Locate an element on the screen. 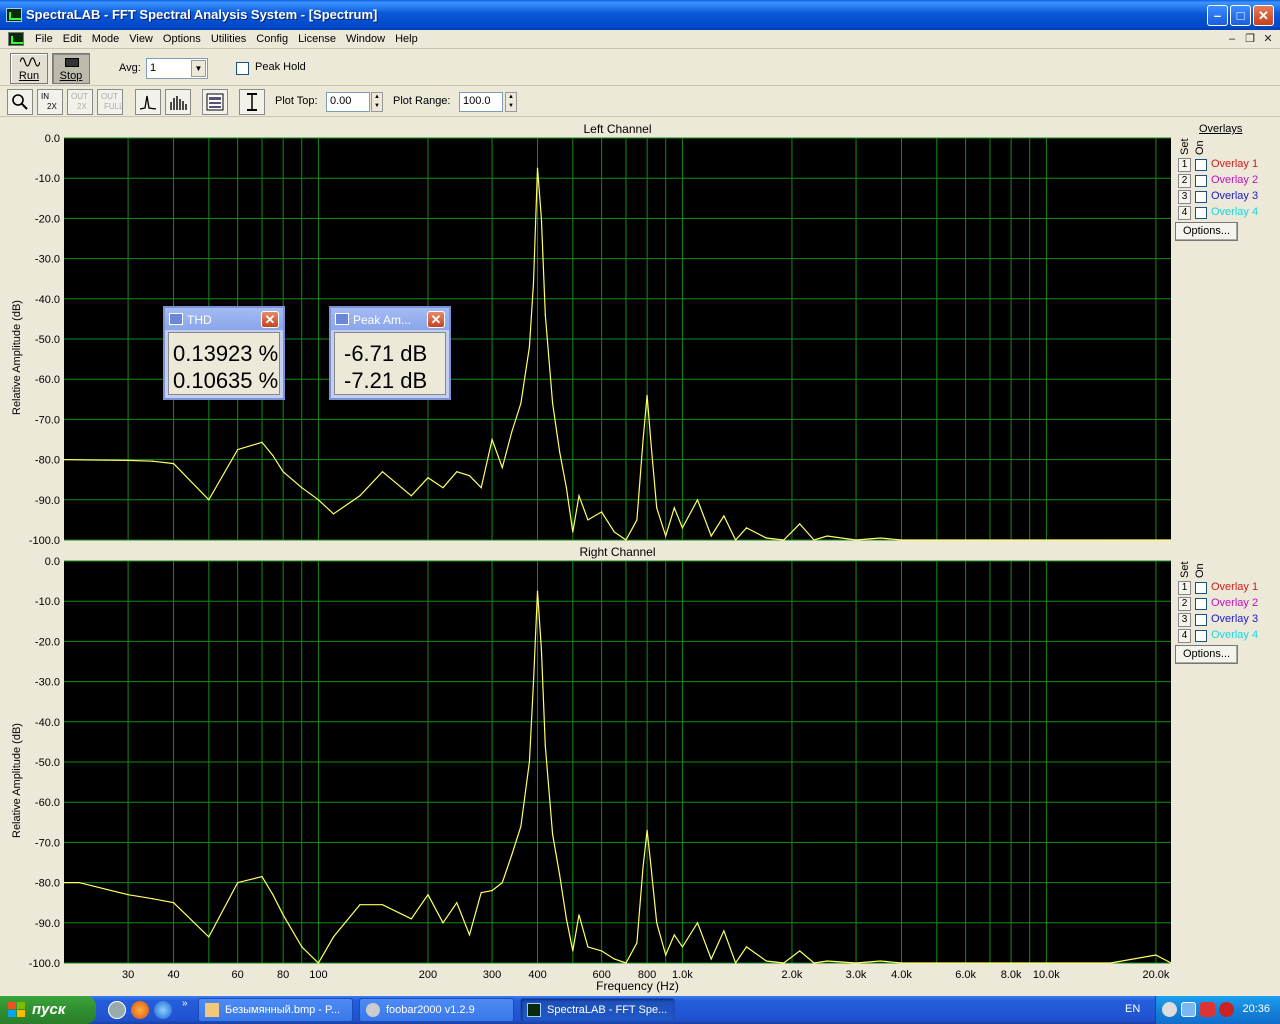 The height and width of the screenshot is (1024, 1280). sine-wave-icon is located at coordinates (30, 62).